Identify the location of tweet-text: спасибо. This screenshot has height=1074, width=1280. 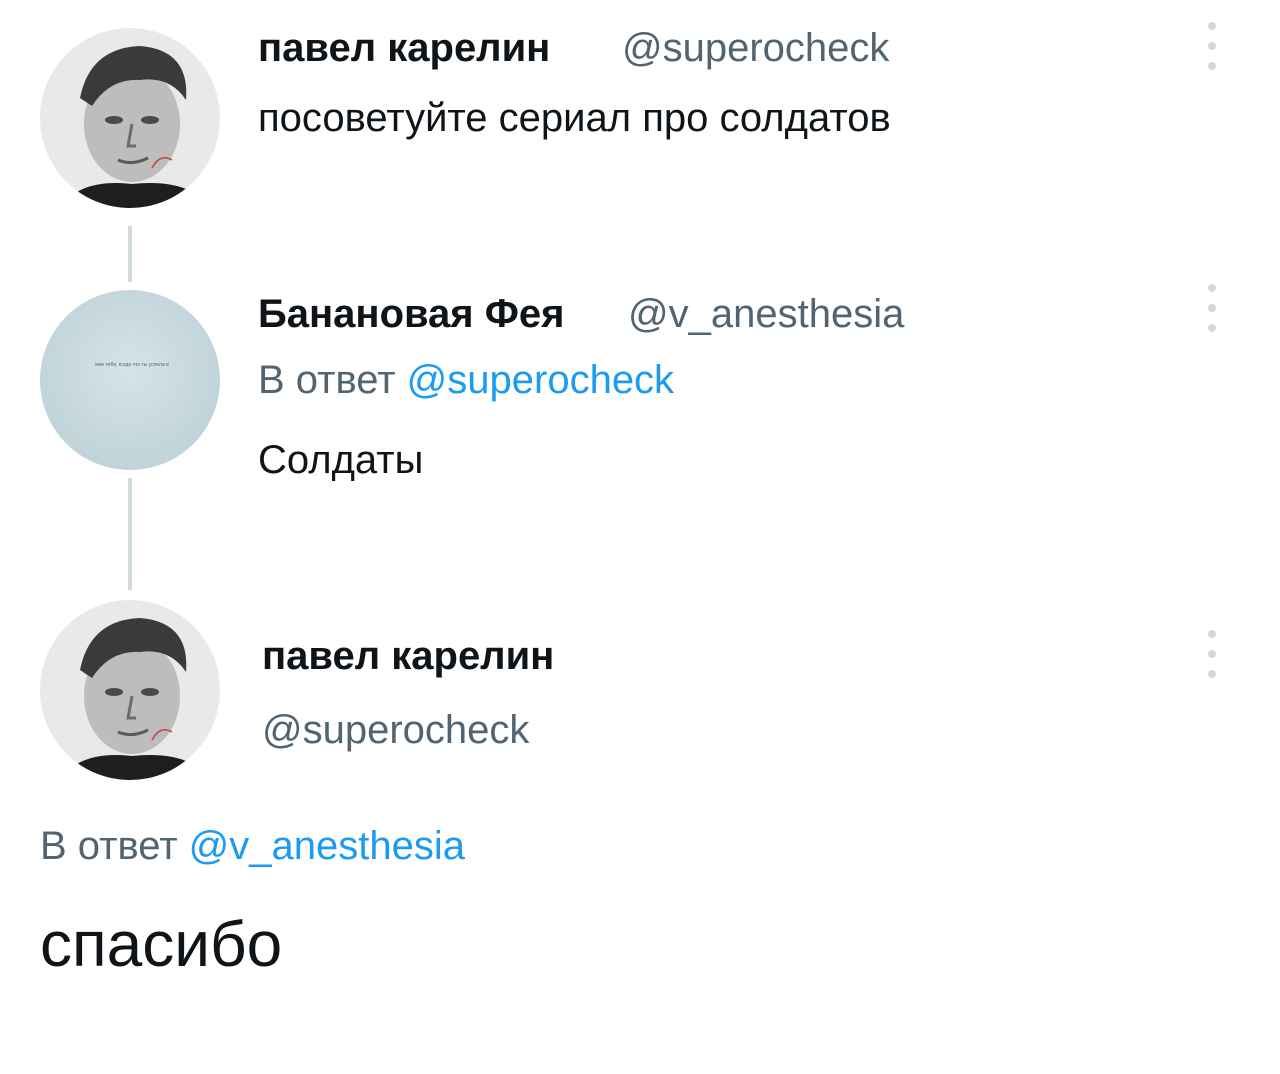
(161, 944).